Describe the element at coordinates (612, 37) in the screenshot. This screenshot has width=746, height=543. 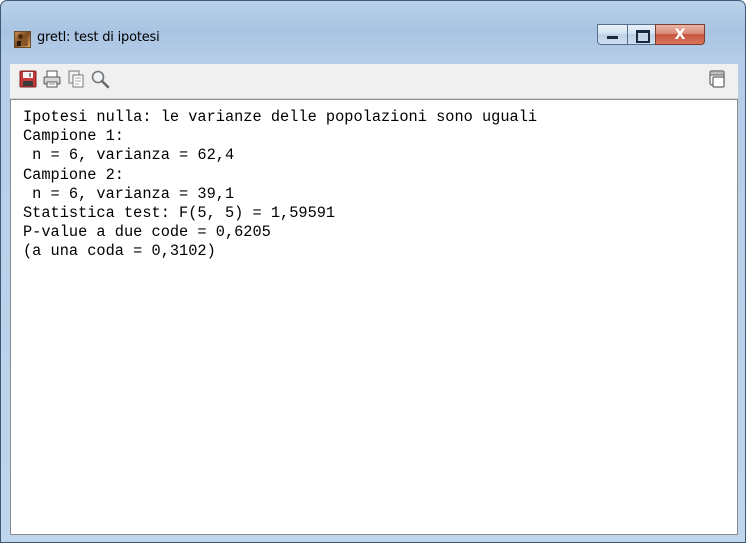
I see `minimize-icon` at that location.